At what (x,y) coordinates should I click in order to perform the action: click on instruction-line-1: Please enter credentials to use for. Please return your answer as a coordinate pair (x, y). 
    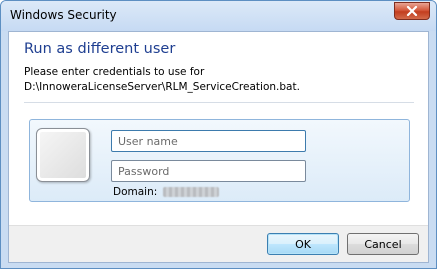
    Looking at the image, I should click on (114, 72).